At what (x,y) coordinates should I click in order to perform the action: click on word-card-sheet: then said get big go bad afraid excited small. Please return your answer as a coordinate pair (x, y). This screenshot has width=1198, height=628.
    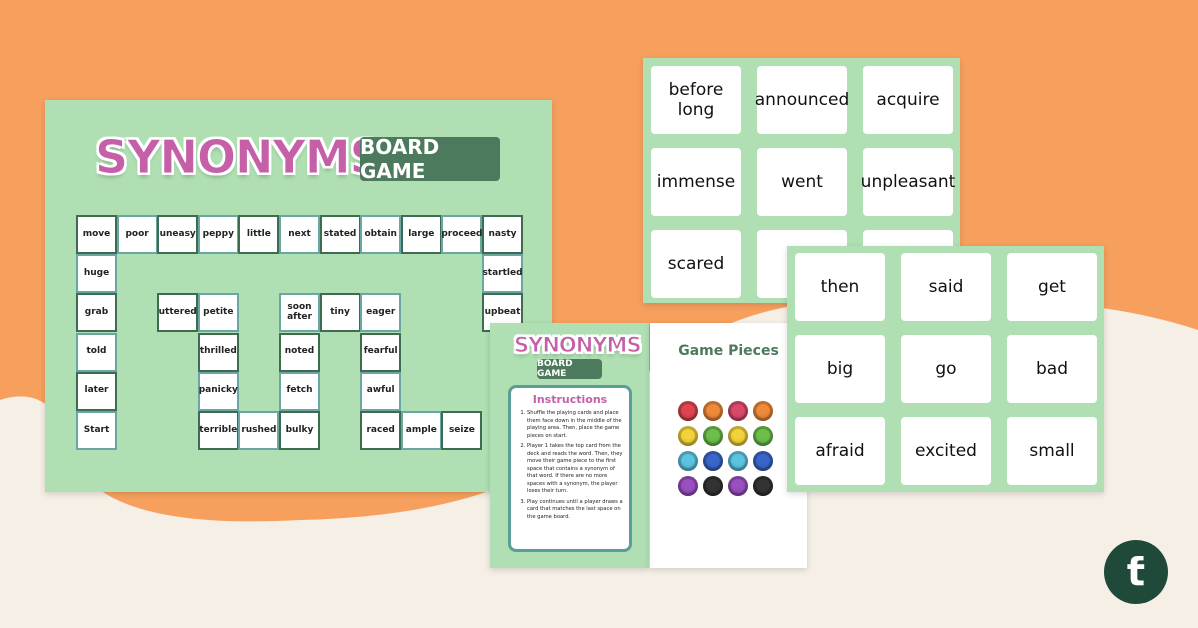
    Looking at the image, I should click on (945, 369).